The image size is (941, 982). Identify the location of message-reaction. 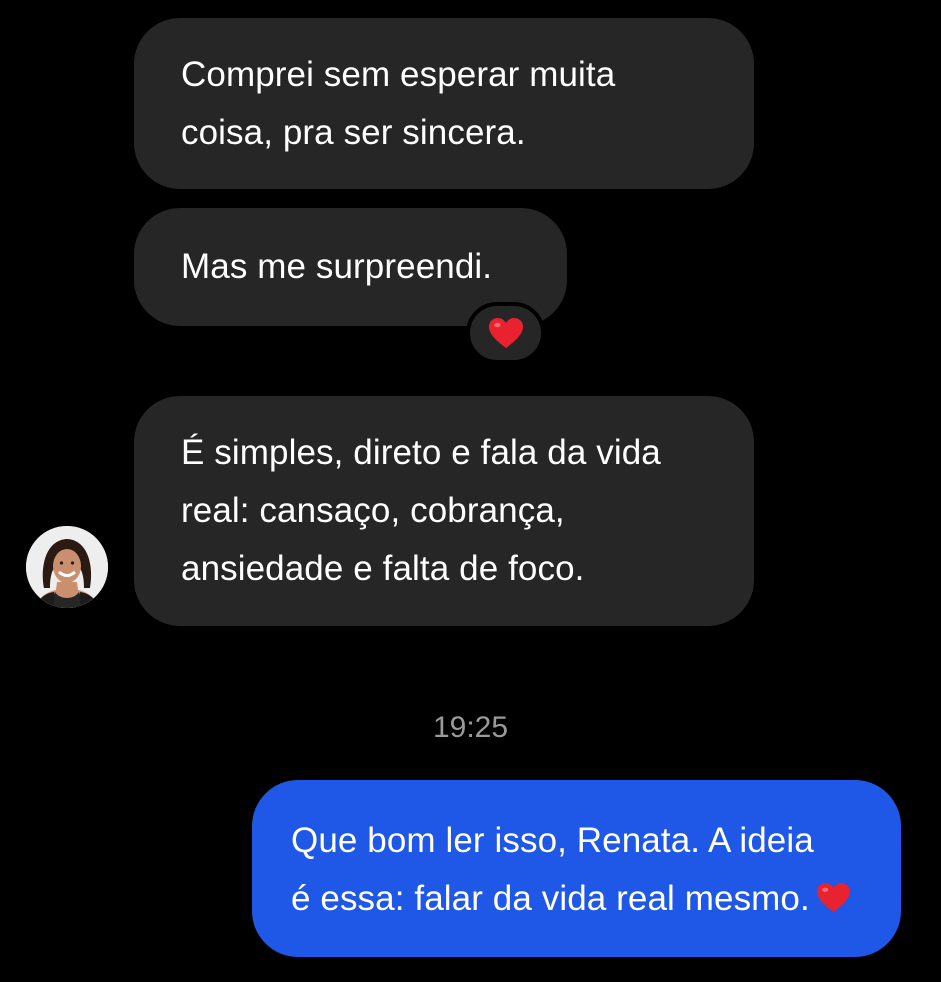
(505, 333).